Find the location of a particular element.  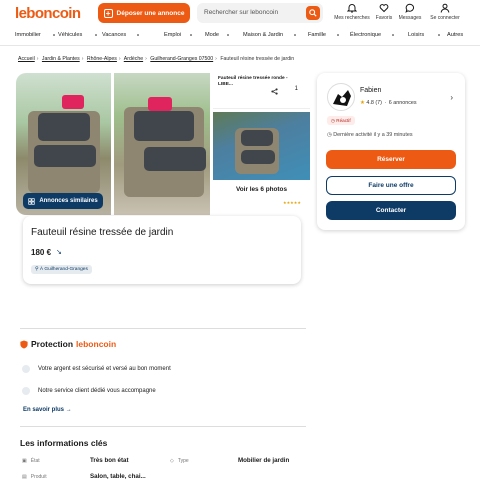

key-info-label: ▣ État is located at coordinates (31, 461).